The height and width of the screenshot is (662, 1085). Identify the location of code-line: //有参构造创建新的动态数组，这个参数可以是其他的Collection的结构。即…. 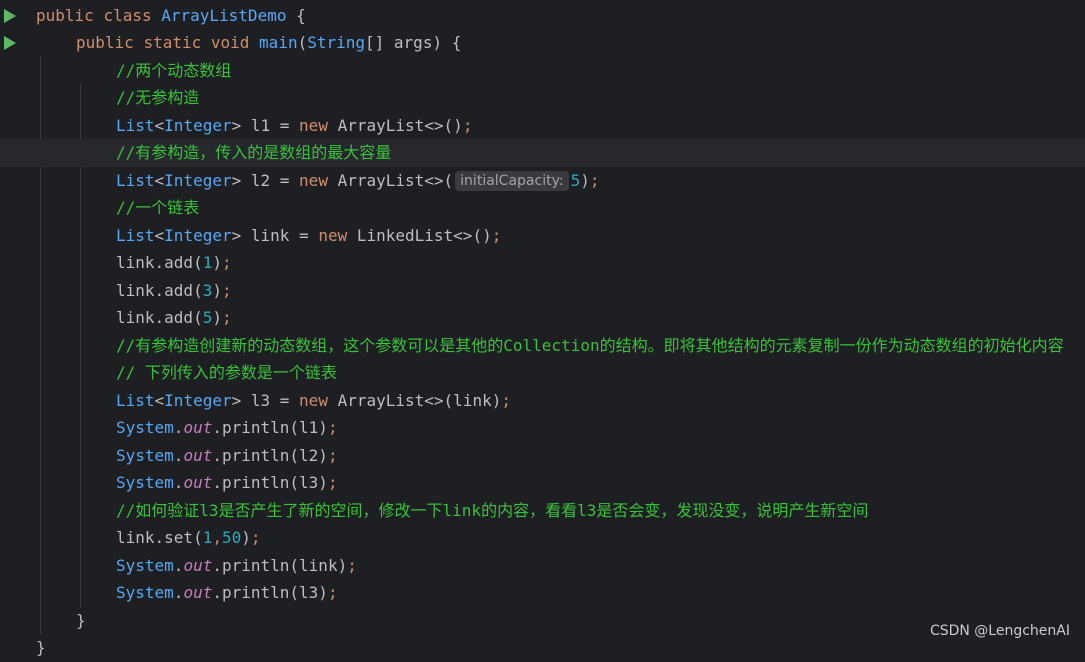
(542, 346).